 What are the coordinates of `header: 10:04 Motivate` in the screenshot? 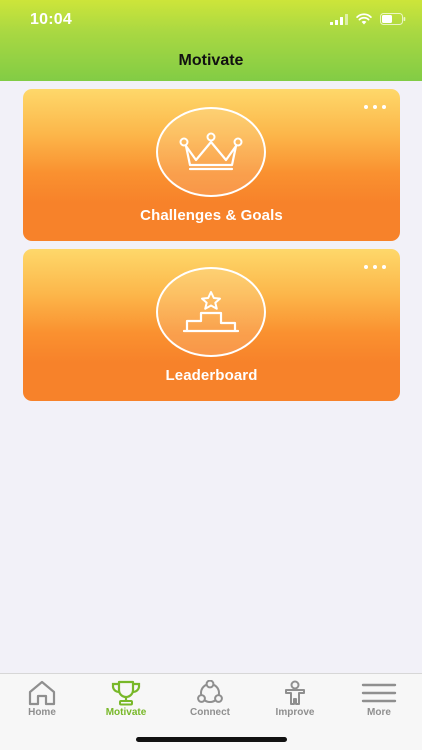 It's located at (211, 40).